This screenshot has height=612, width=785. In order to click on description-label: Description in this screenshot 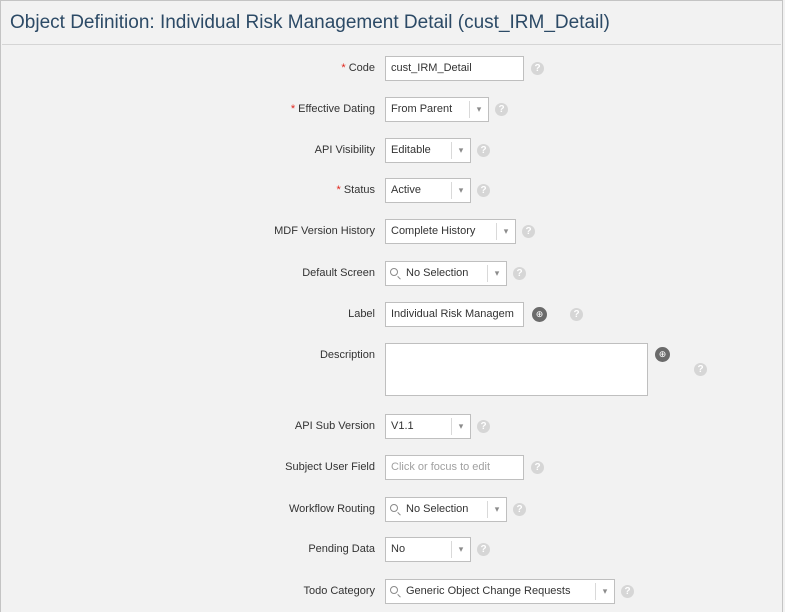, I will do `click(347, 355)`.